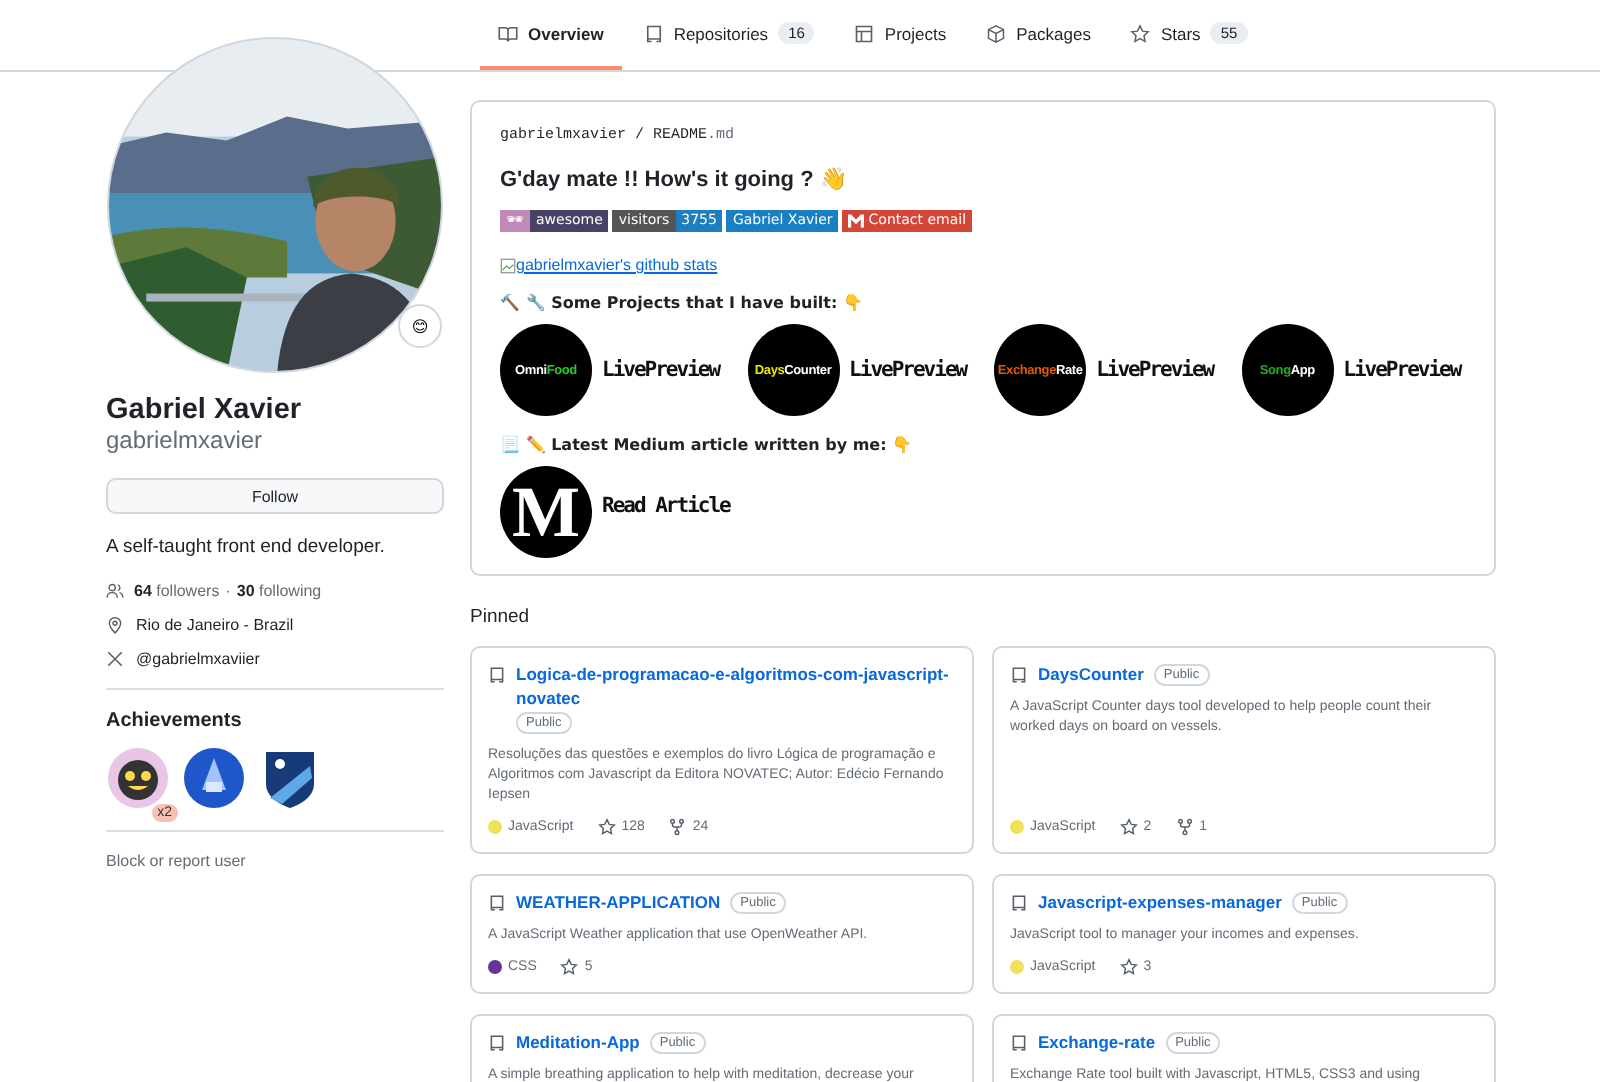  What do you see at coordinates (551, 35) in the screenshot?
I see `nav-tab: Overview` at bounding box center [551, 35].